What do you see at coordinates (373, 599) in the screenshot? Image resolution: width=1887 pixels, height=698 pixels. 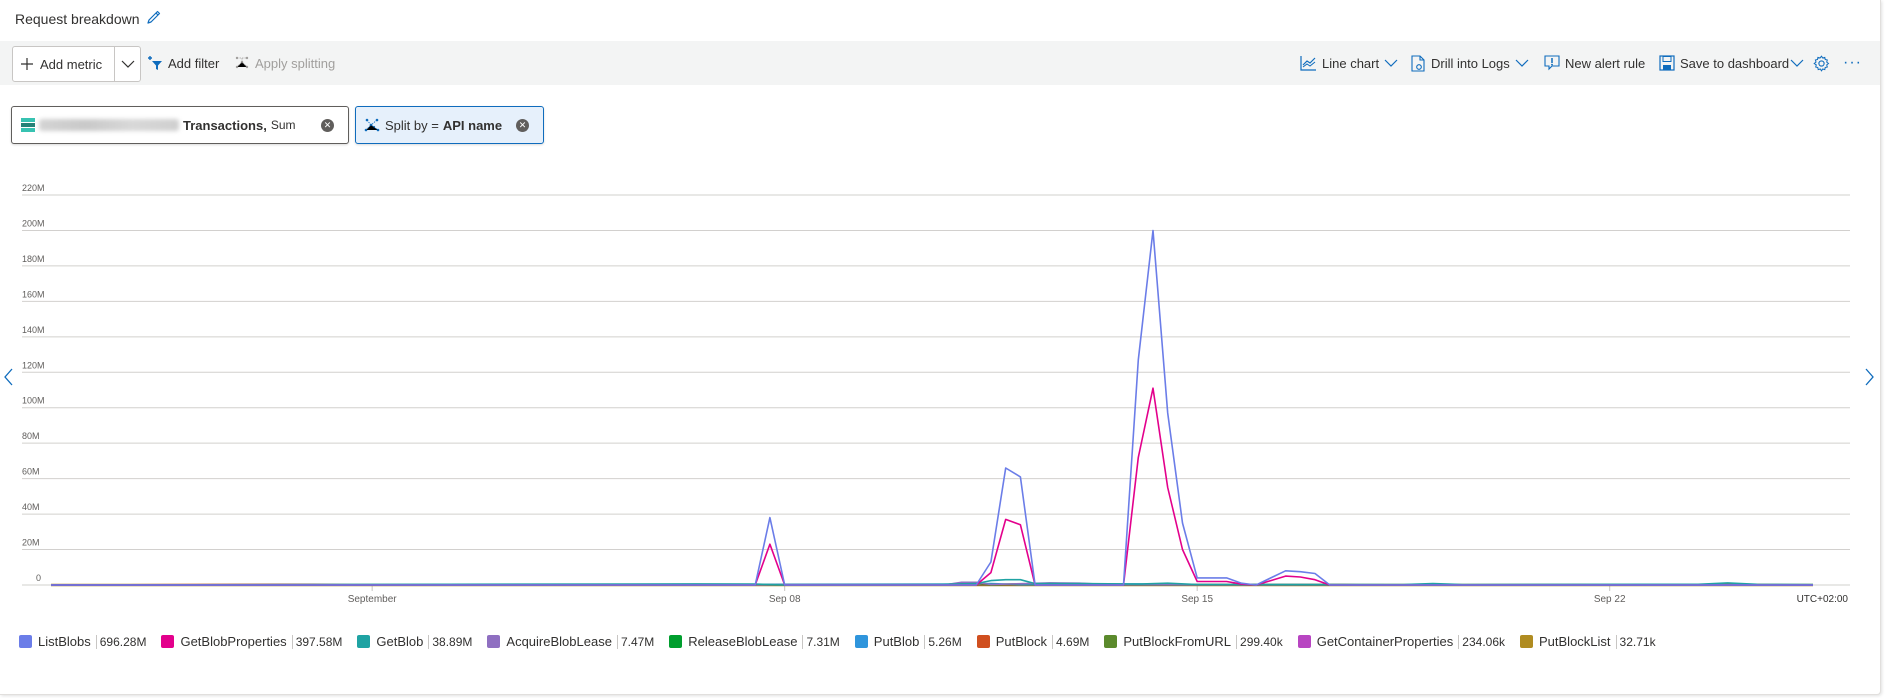 I see `x-tick-label: September` at bounding box center [373, 599].